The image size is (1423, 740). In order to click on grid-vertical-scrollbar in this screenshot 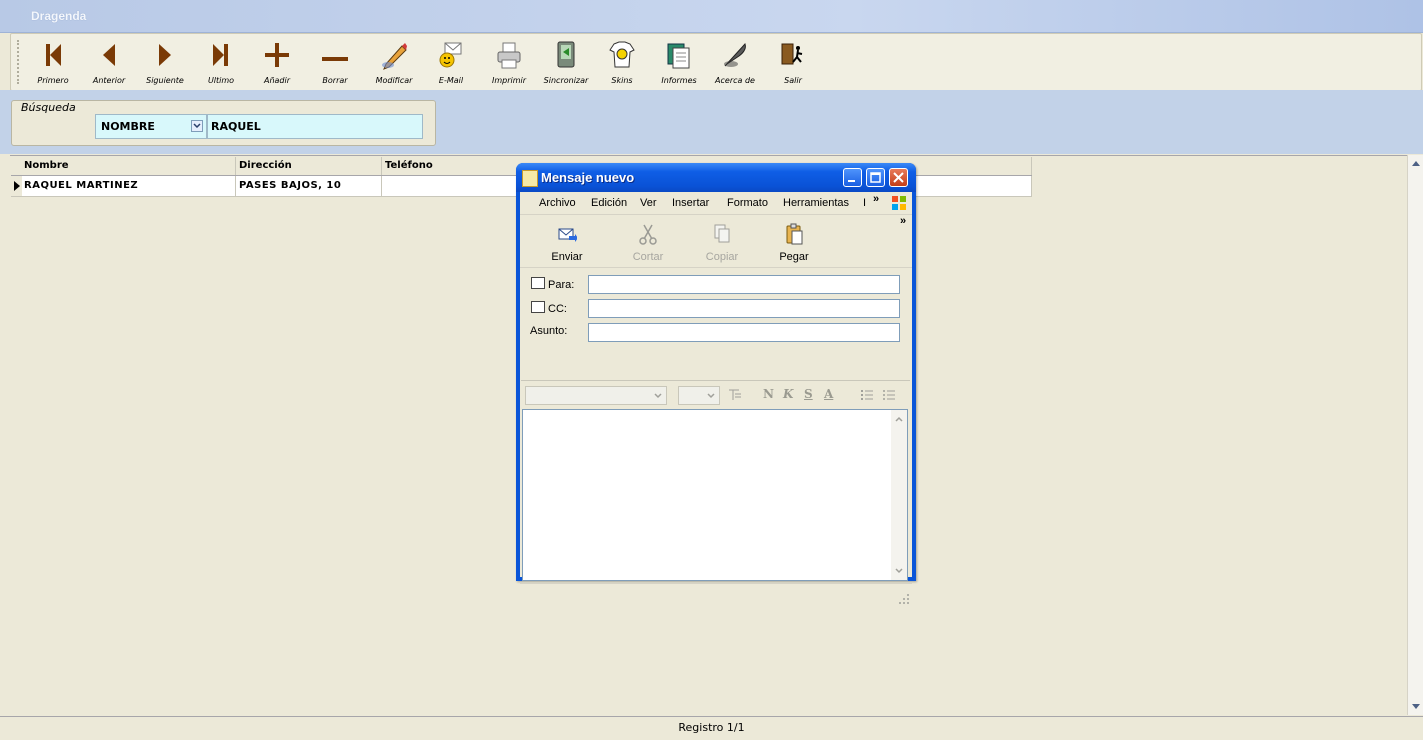, I will do `click(1415, 435)`.